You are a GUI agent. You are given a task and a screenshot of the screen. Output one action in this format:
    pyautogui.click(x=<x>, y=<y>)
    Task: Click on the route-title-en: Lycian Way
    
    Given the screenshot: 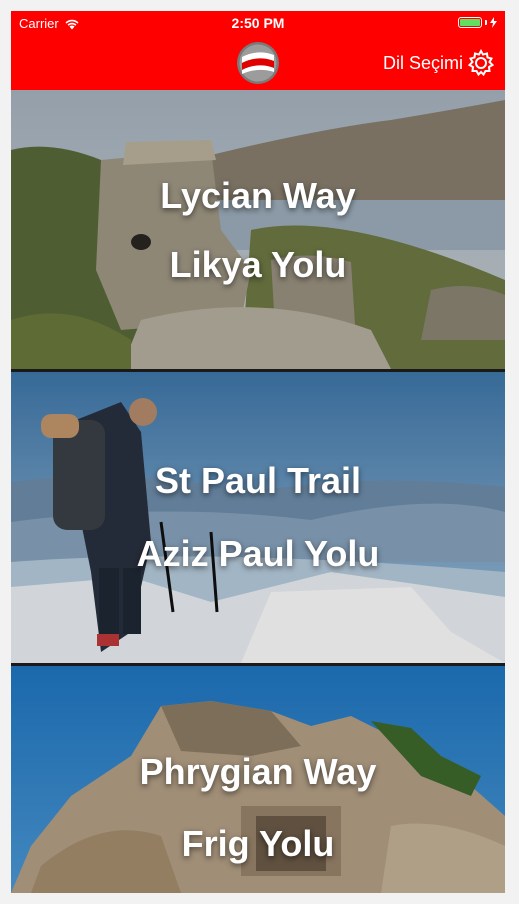 What is the action you would take?
    pyautogui.click(x=258, y=195)
    